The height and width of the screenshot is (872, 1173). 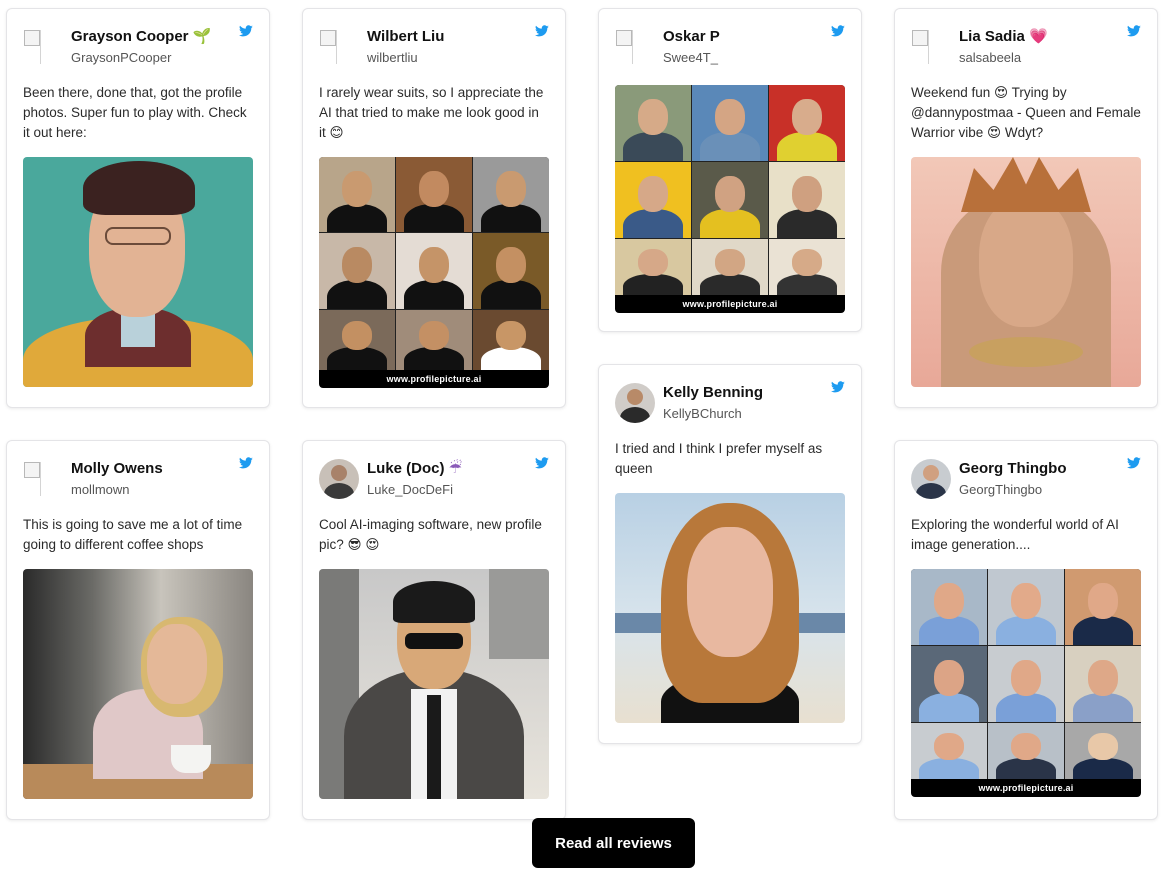 I want to click on reviewer-name-row: Molly Owens, so click(x=117, y=469).